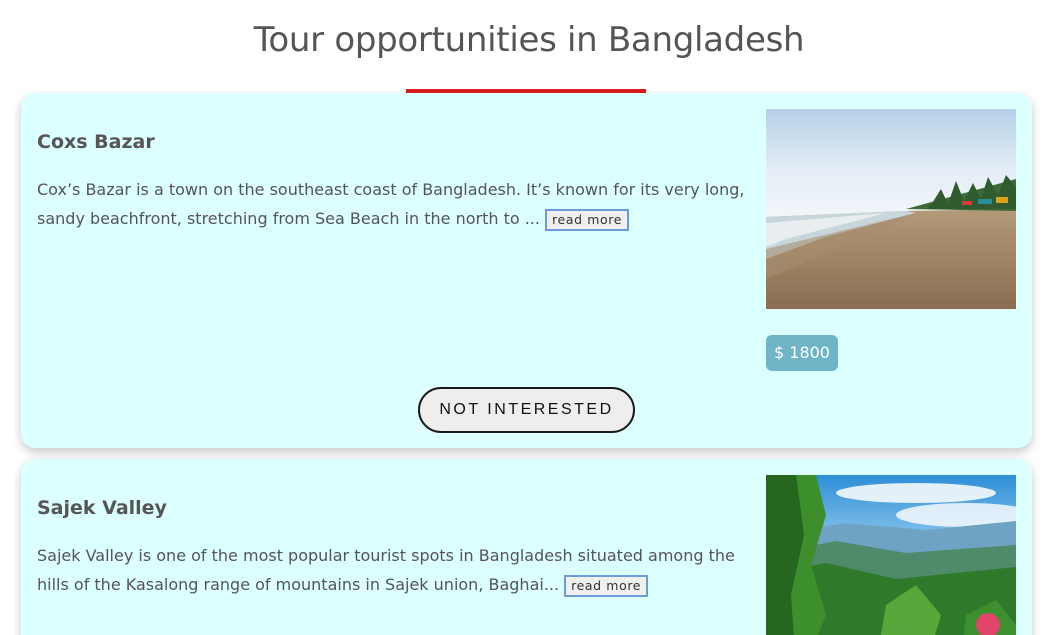 The width and height of the screenshot is (1058, 635). I want to click on tour-name: Sajek Valley, so click(102, 508).